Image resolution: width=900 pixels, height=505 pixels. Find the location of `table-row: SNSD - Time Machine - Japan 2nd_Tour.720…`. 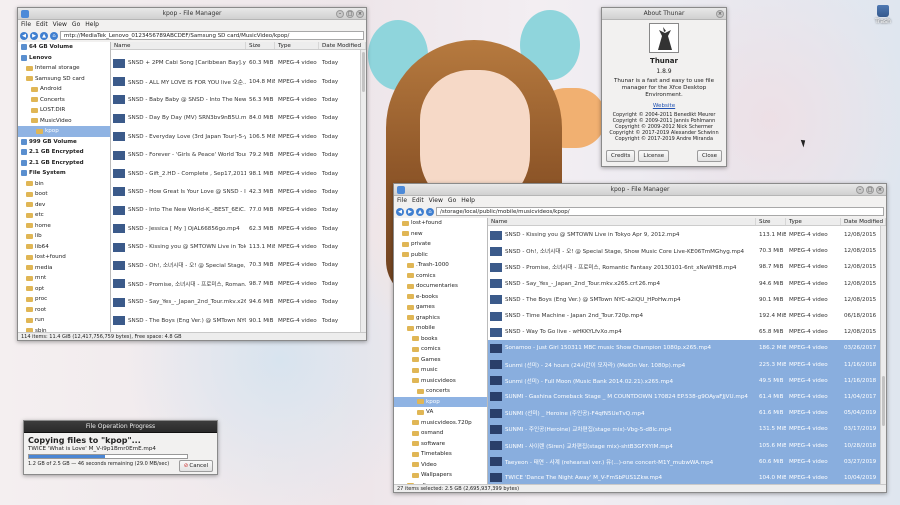

table-row: SNSD - Time Machine - Japan 2nd_Tour.720… is located at coordinates (684, 316).